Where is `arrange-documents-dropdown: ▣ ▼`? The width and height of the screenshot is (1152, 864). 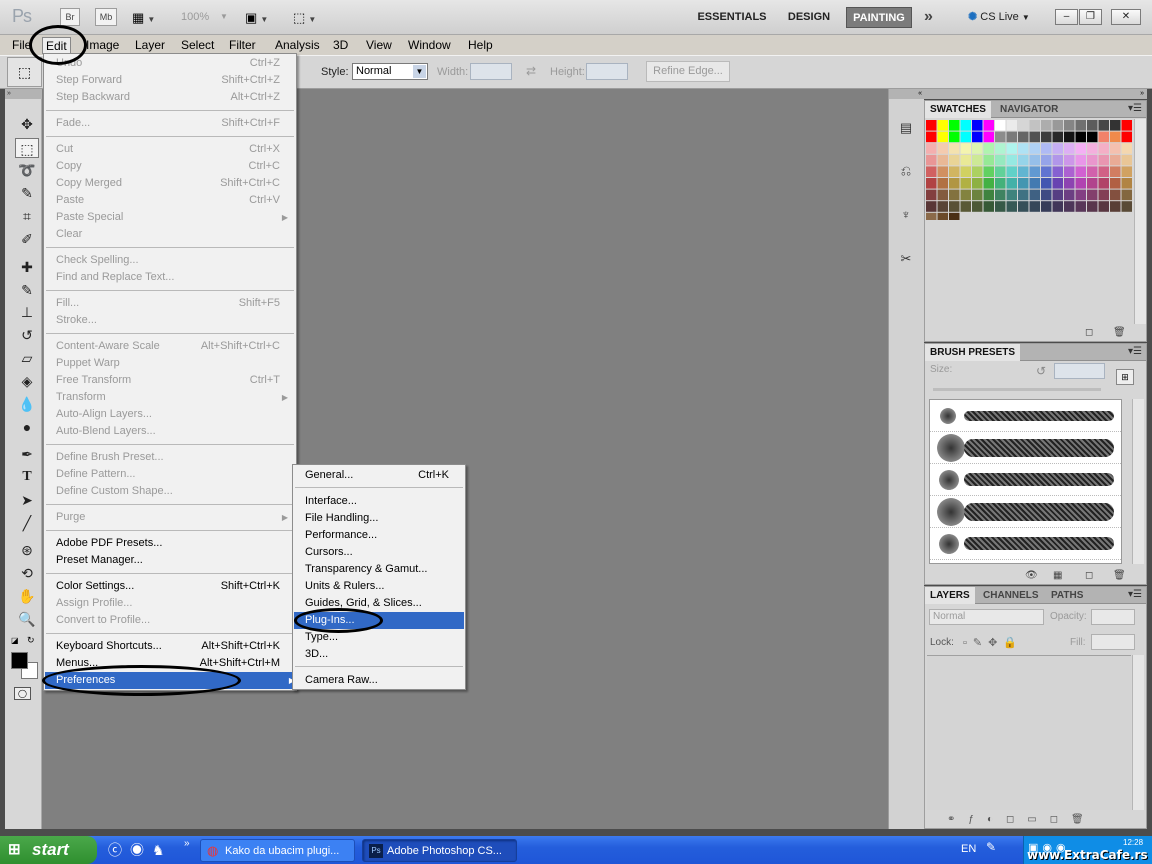 arrange-documents-dropdown: ▣ ▼ is located at coordinates (262, 18).